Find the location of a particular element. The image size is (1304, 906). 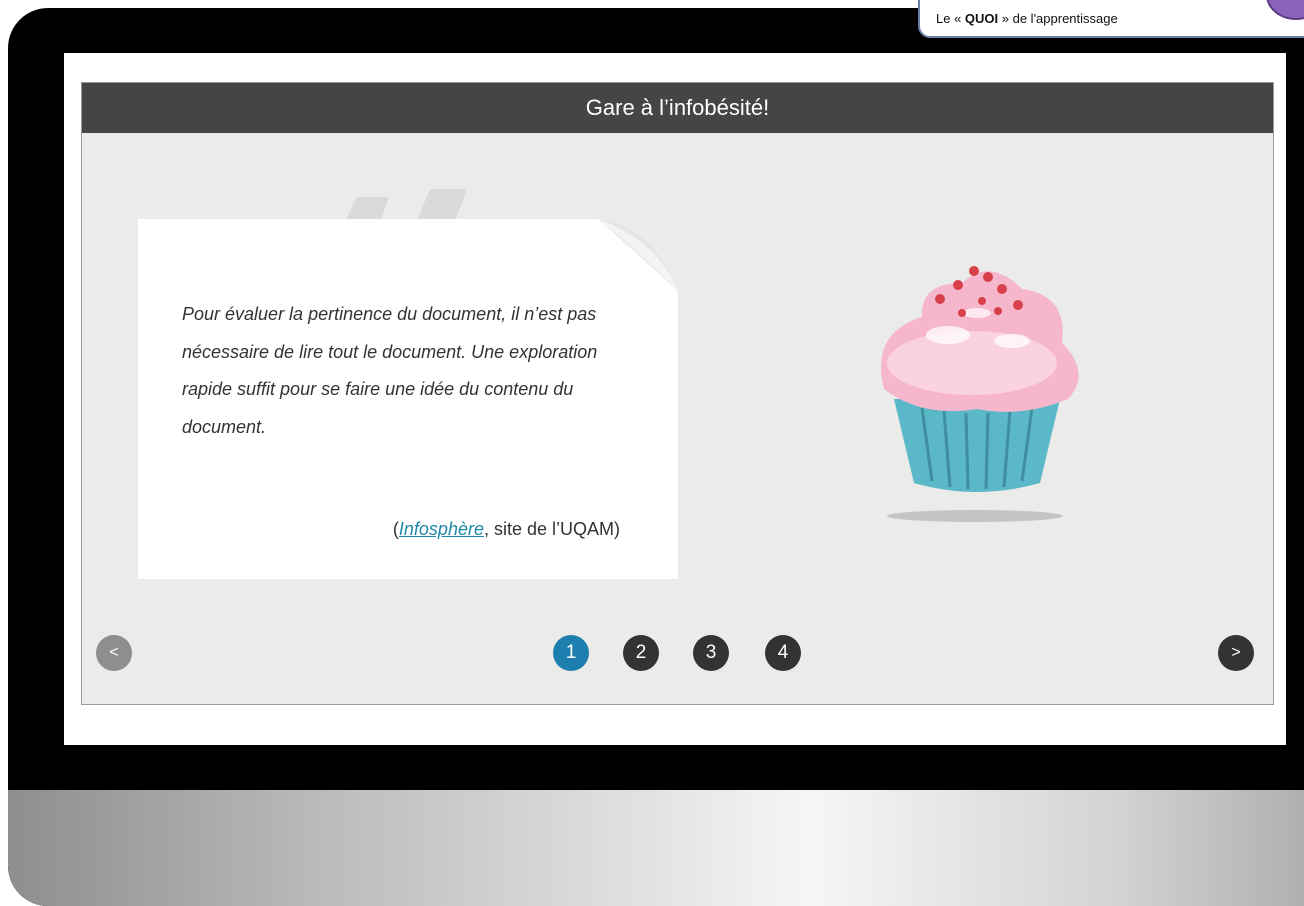

badge-text: Le « QUOI » de l'apprentissage is located at coordinates (1027, 18).